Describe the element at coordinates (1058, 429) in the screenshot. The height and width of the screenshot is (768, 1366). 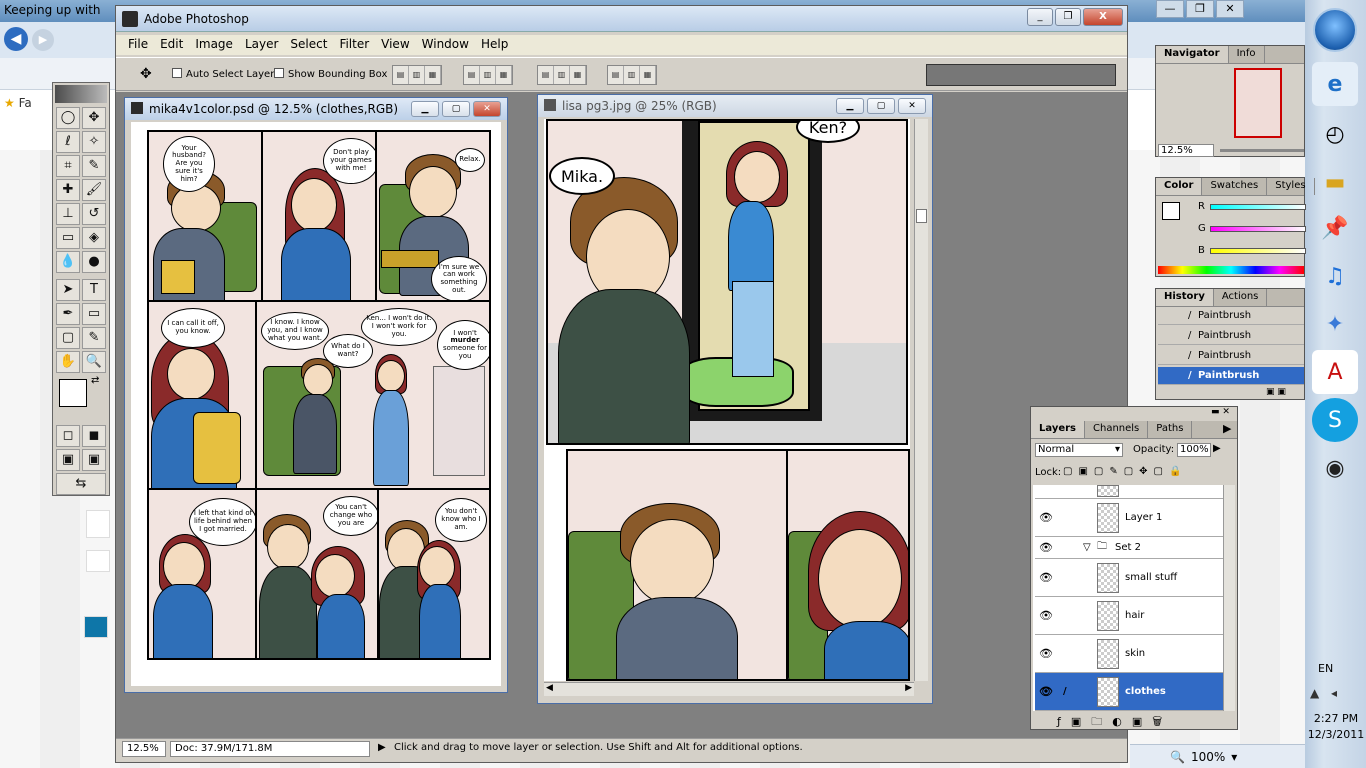
I see `tab-layers: Layers` at that location.